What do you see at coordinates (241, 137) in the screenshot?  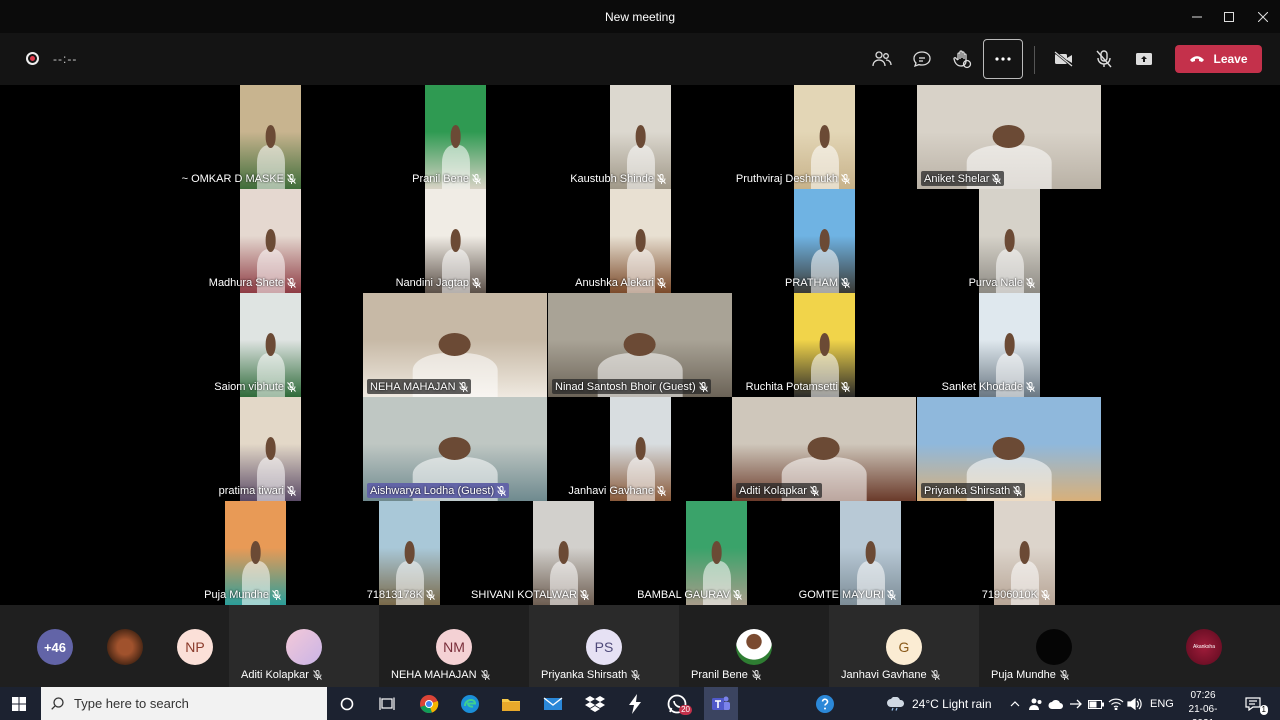 I see `video-tile: ~ OMKAR D MASKE` at bounding box center [241, 137].